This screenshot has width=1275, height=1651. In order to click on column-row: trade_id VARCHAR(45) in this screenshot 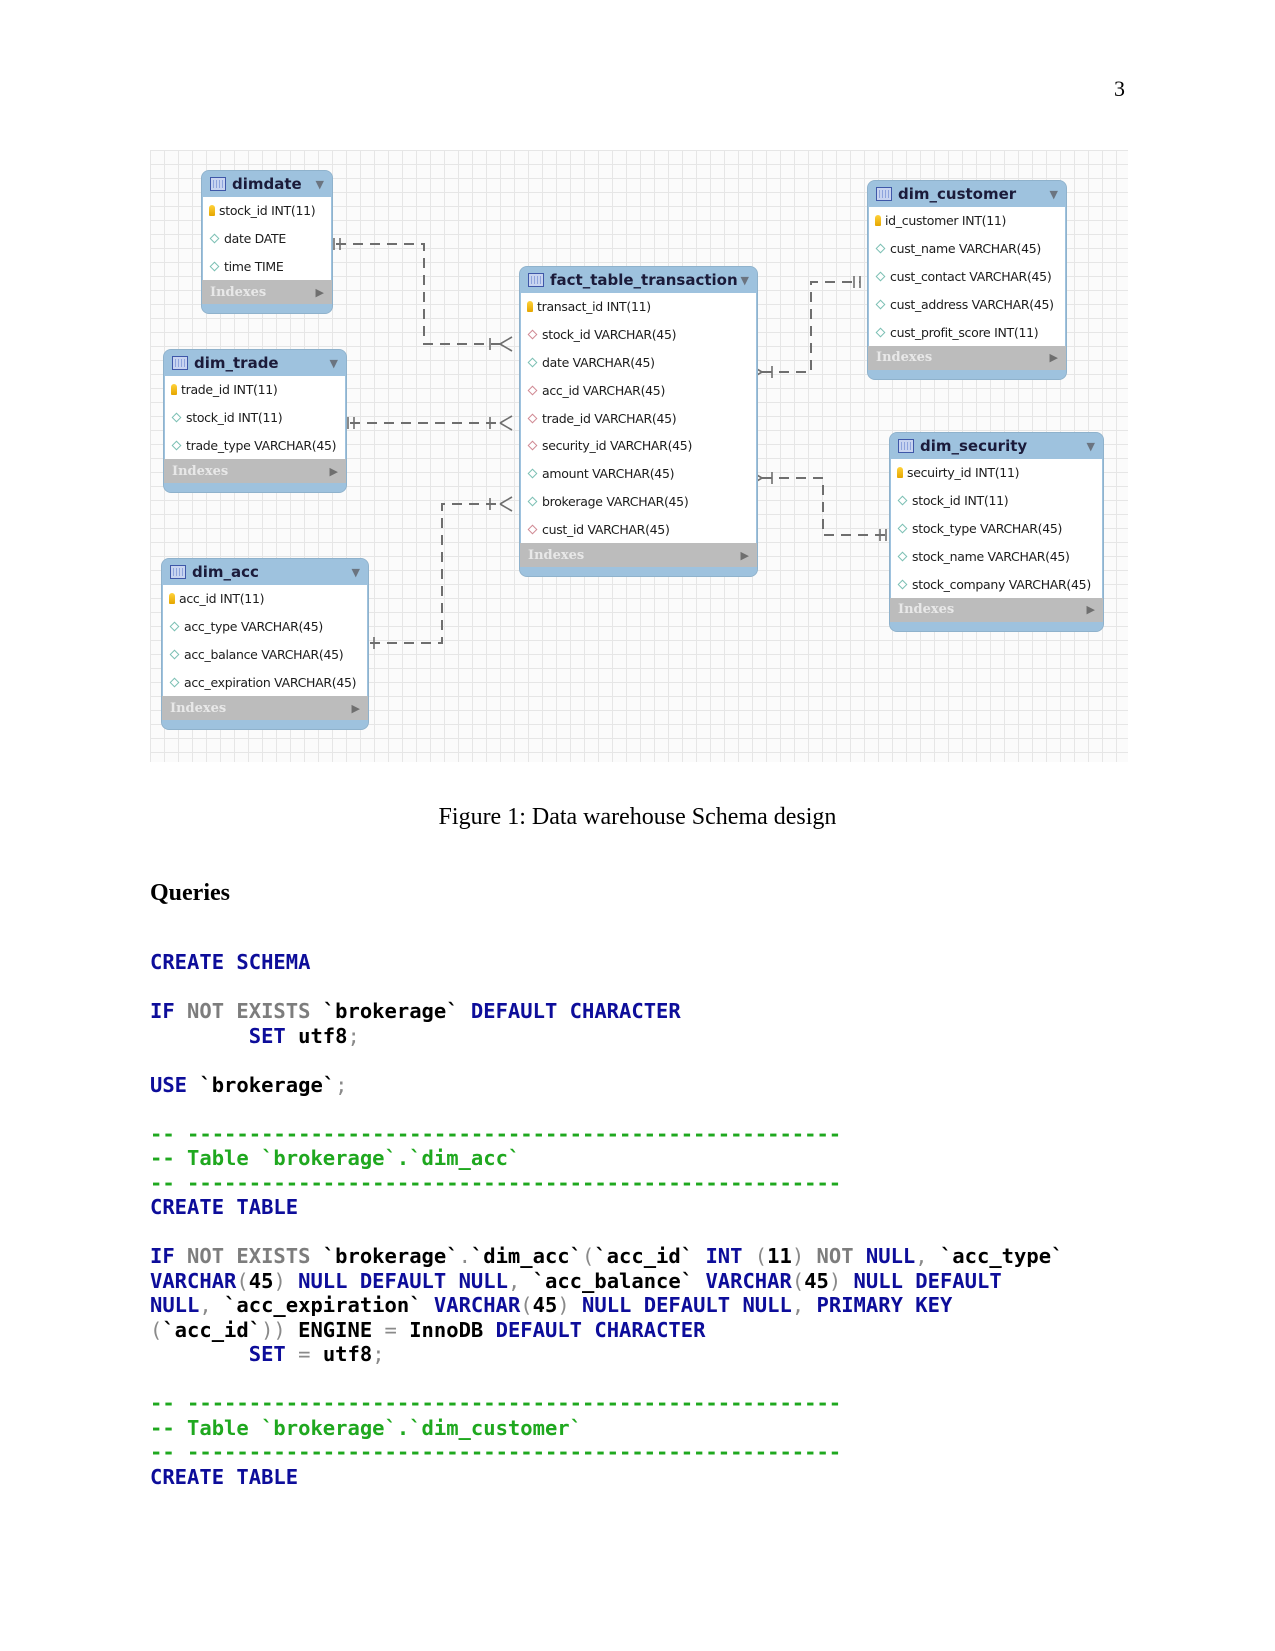, I will do `click(638, 418)`.